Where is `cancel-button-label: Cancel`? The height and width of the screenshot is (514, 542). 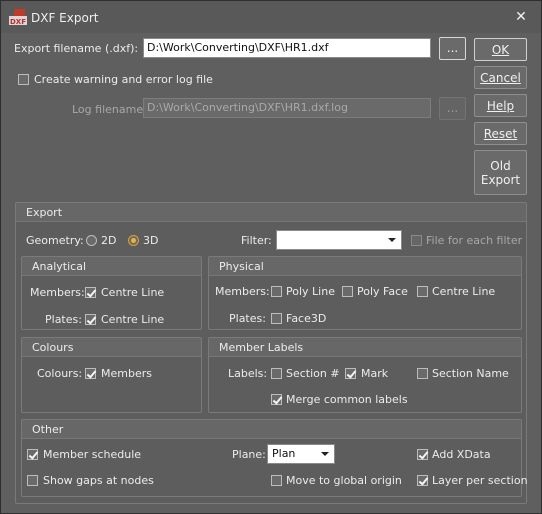
cancel-button-label: Cancel is located at coordinates (500, 78).